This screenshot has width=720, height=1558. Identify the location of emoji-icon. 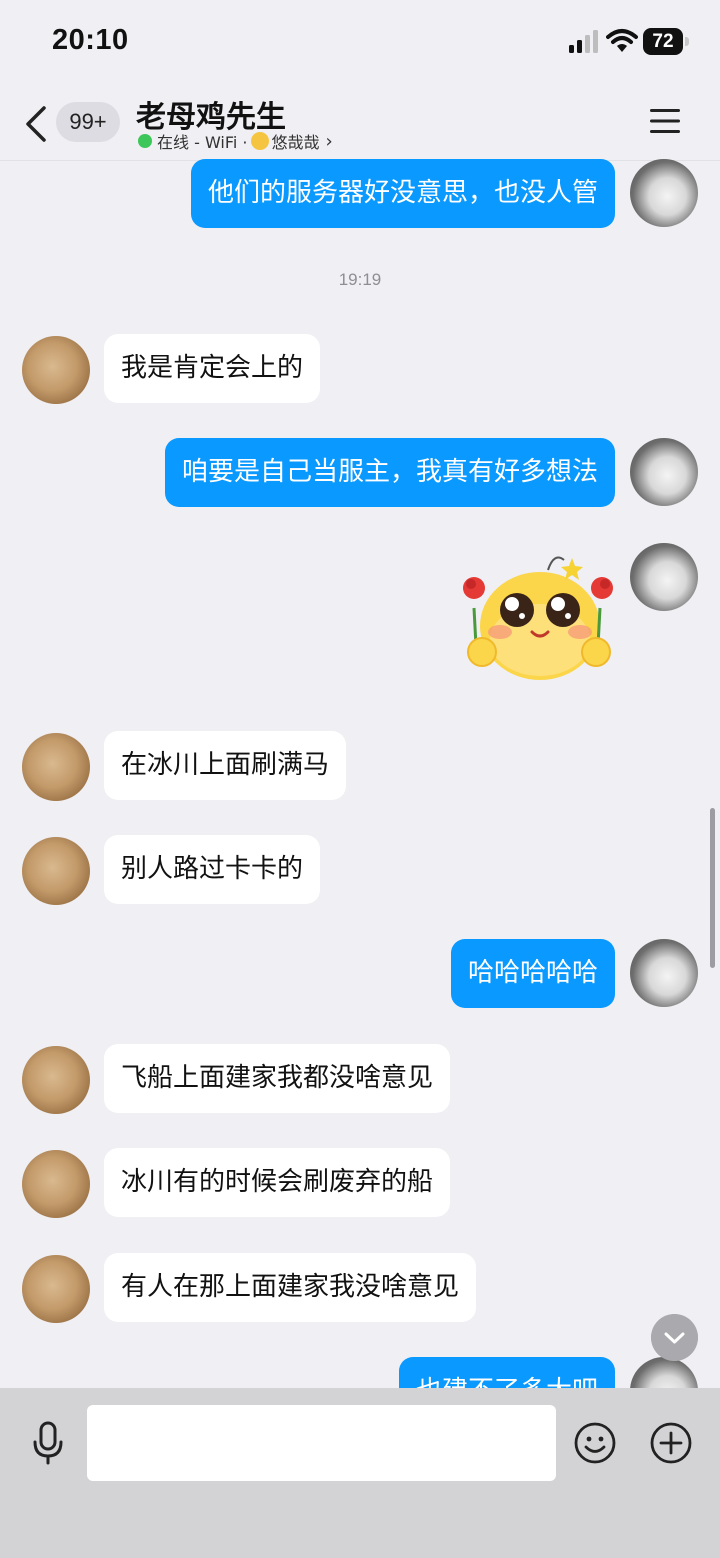
(595, 1443).